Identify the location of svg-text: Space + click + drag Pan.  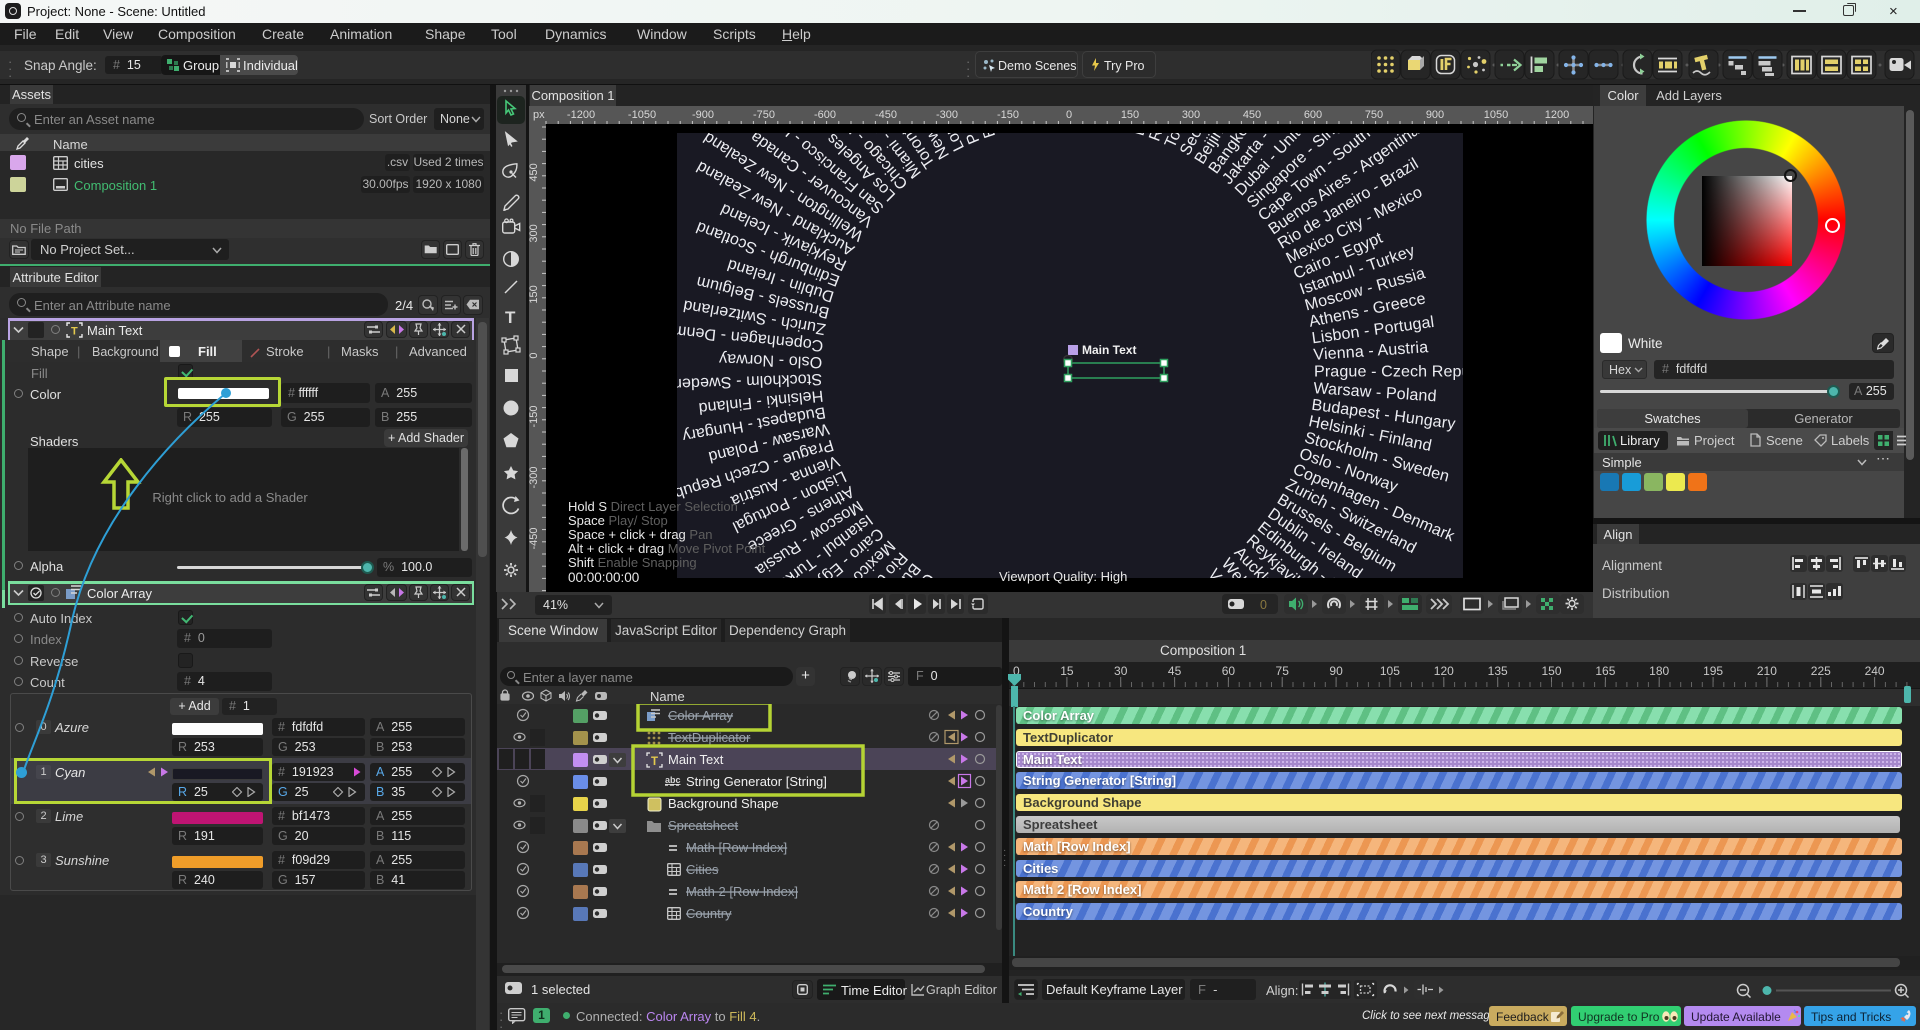
(640, 534).